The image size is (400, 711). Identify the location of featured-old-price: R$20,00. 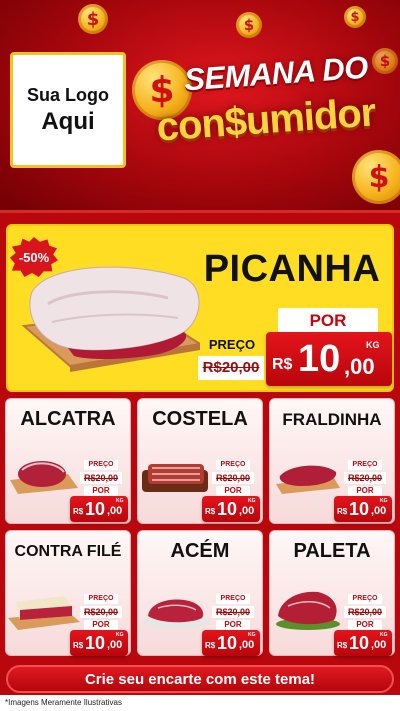
(231, 368).